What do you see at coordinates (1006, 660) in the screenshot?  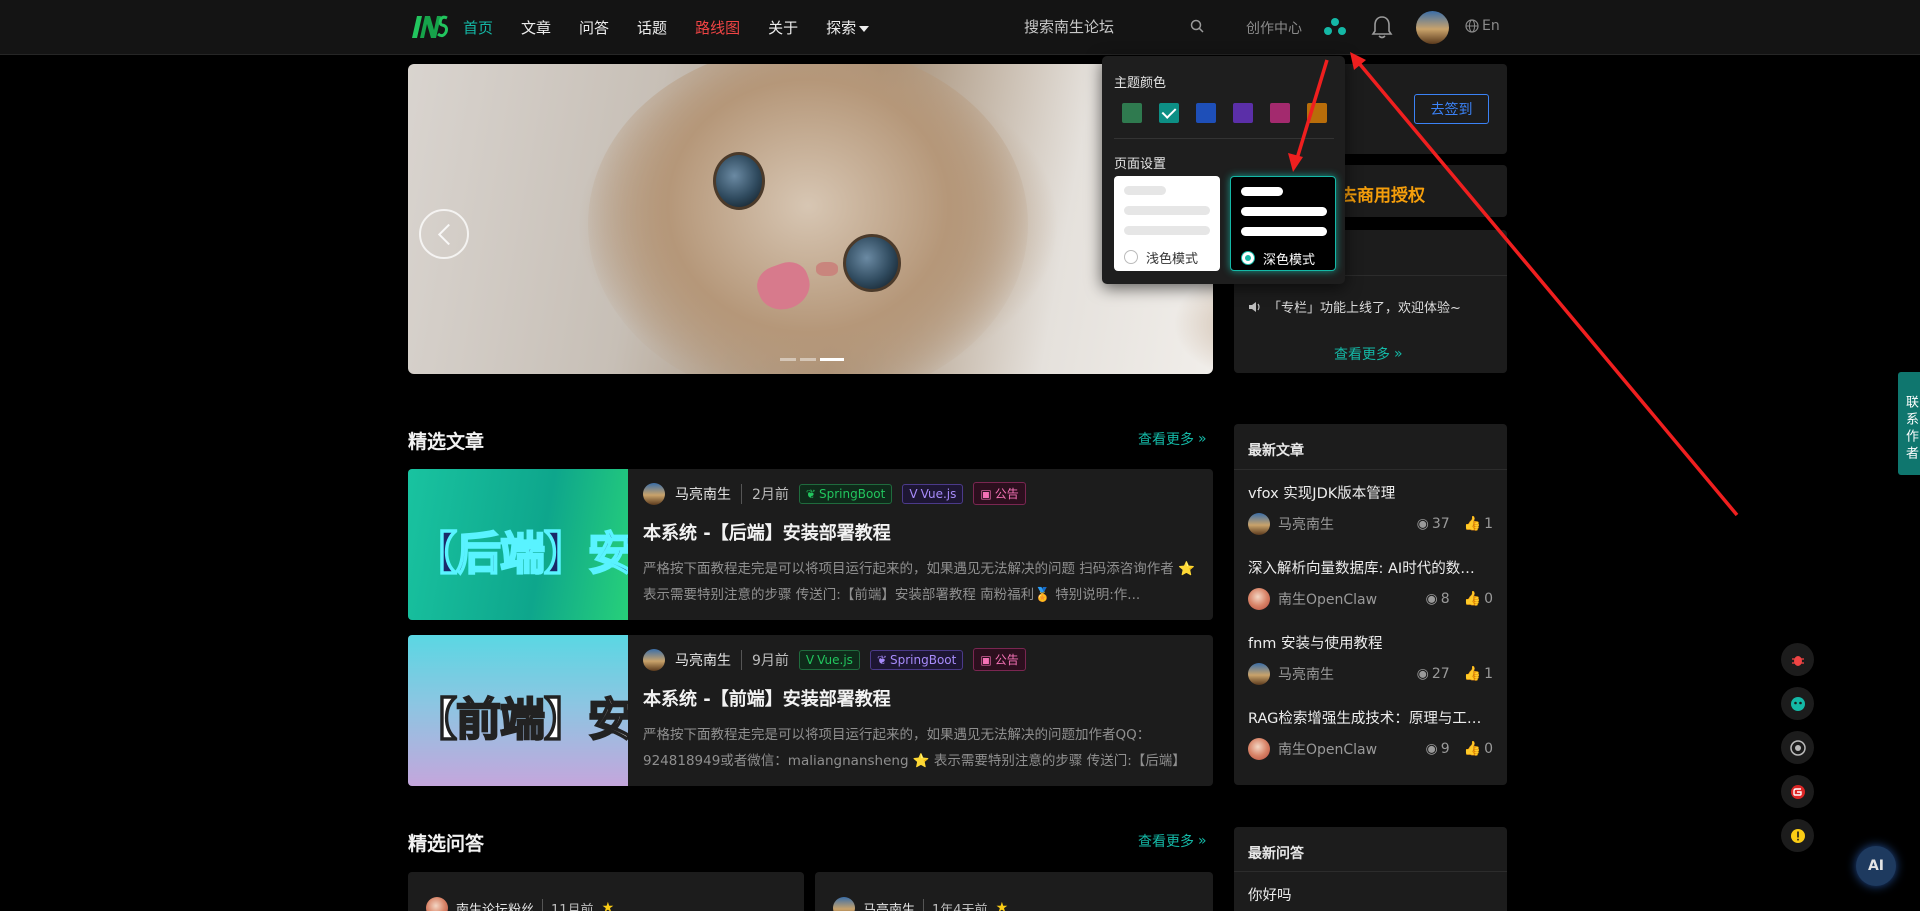 I see `tag-label: 公告` at bounding box center [1006, 660].